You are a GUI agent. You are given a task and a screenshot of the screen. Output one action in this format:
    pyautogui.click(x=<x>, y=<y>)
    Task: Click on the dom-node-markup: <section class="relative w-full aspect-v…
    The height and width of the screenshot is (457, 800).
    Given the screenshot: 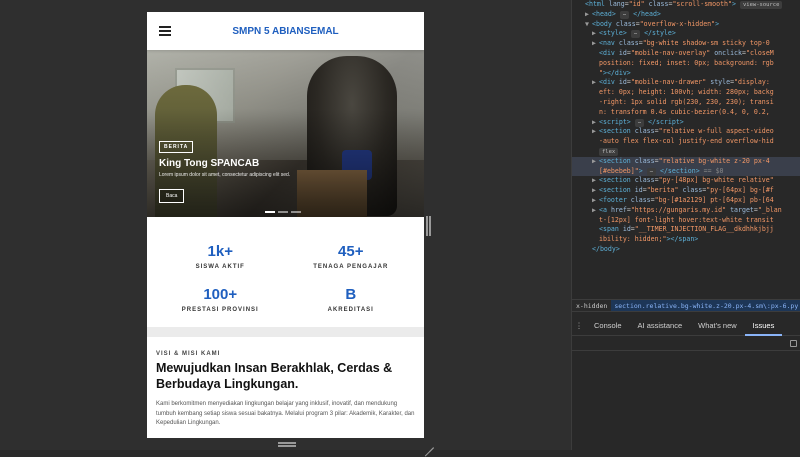 What is the action you would take?
    pyautogui.click(x=686, y=131)
    